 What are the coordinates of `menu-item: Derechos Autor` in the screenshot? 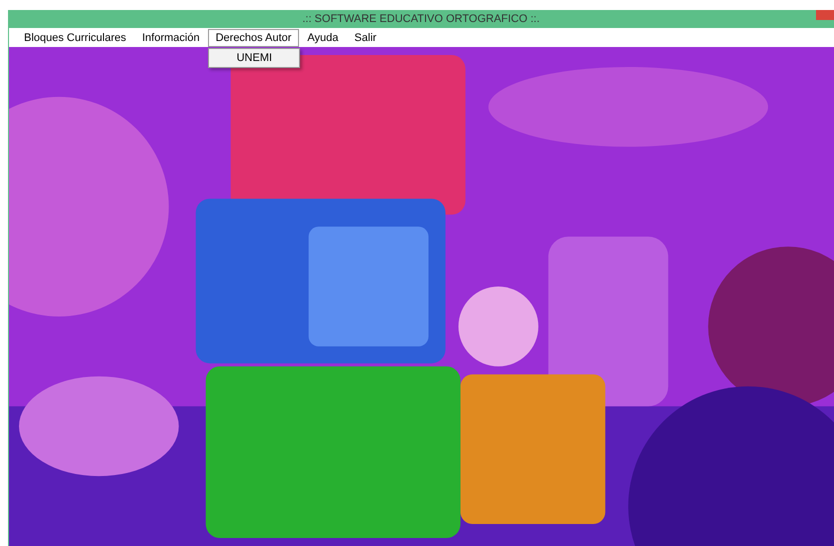 It's located at (254, 37).